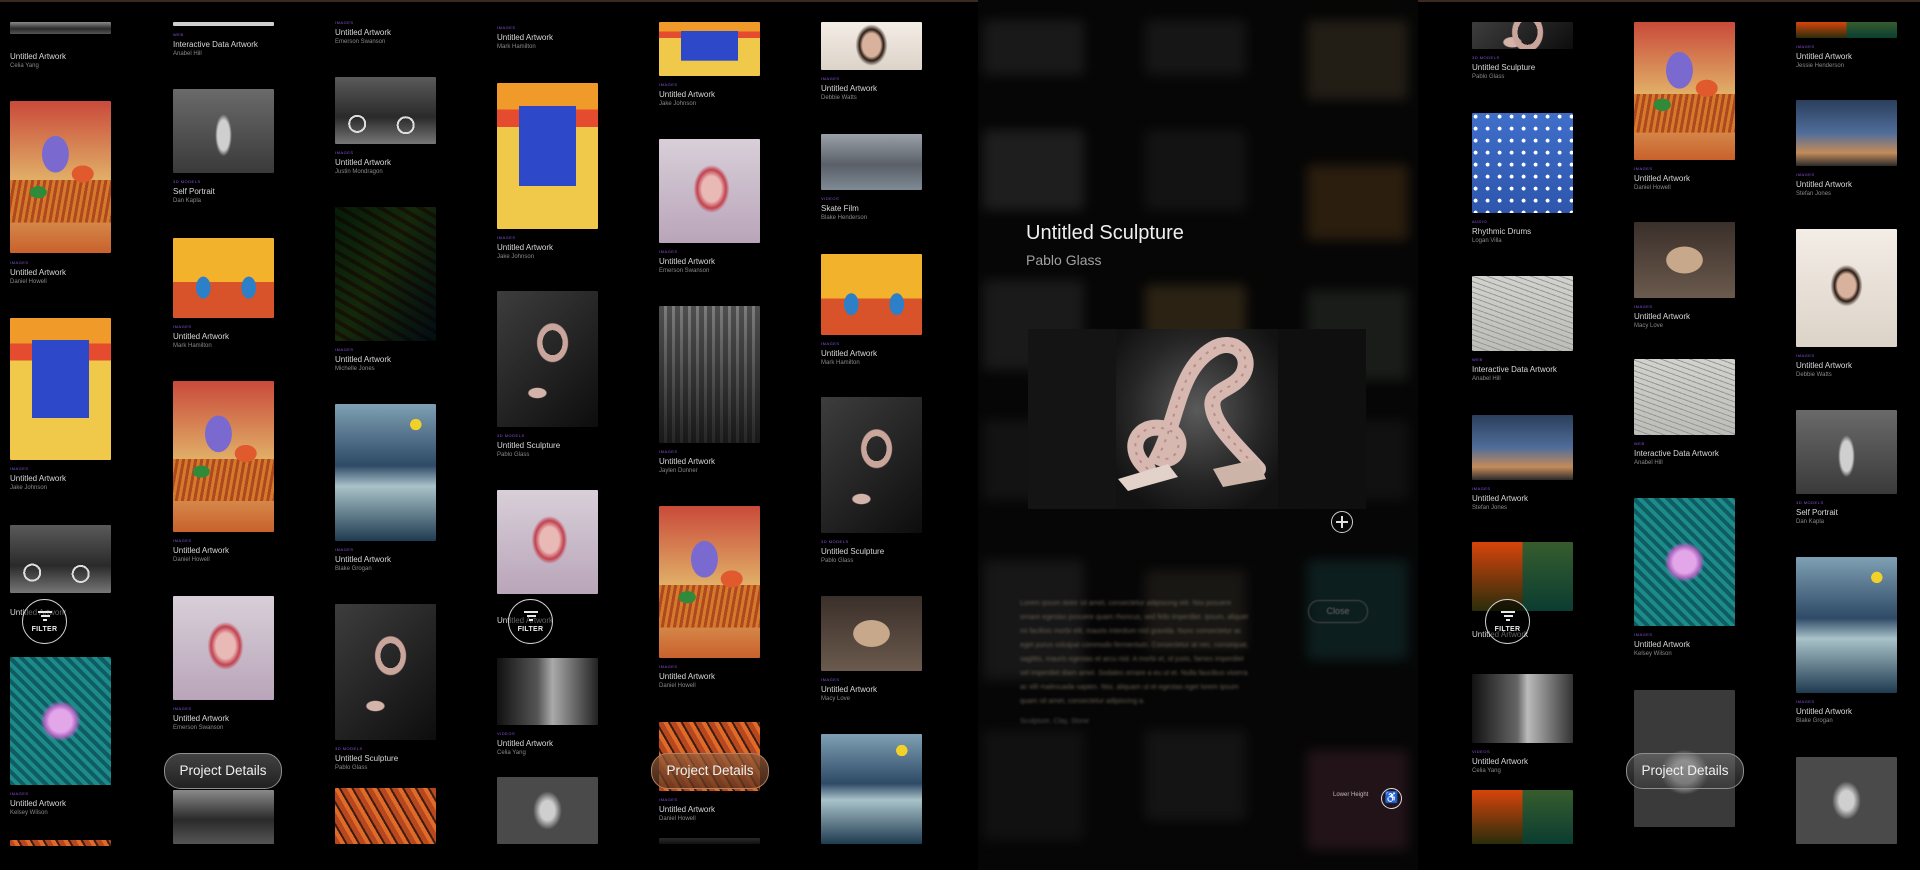  I want to click on category-label: 3D MODELS, so click(1810, 502).